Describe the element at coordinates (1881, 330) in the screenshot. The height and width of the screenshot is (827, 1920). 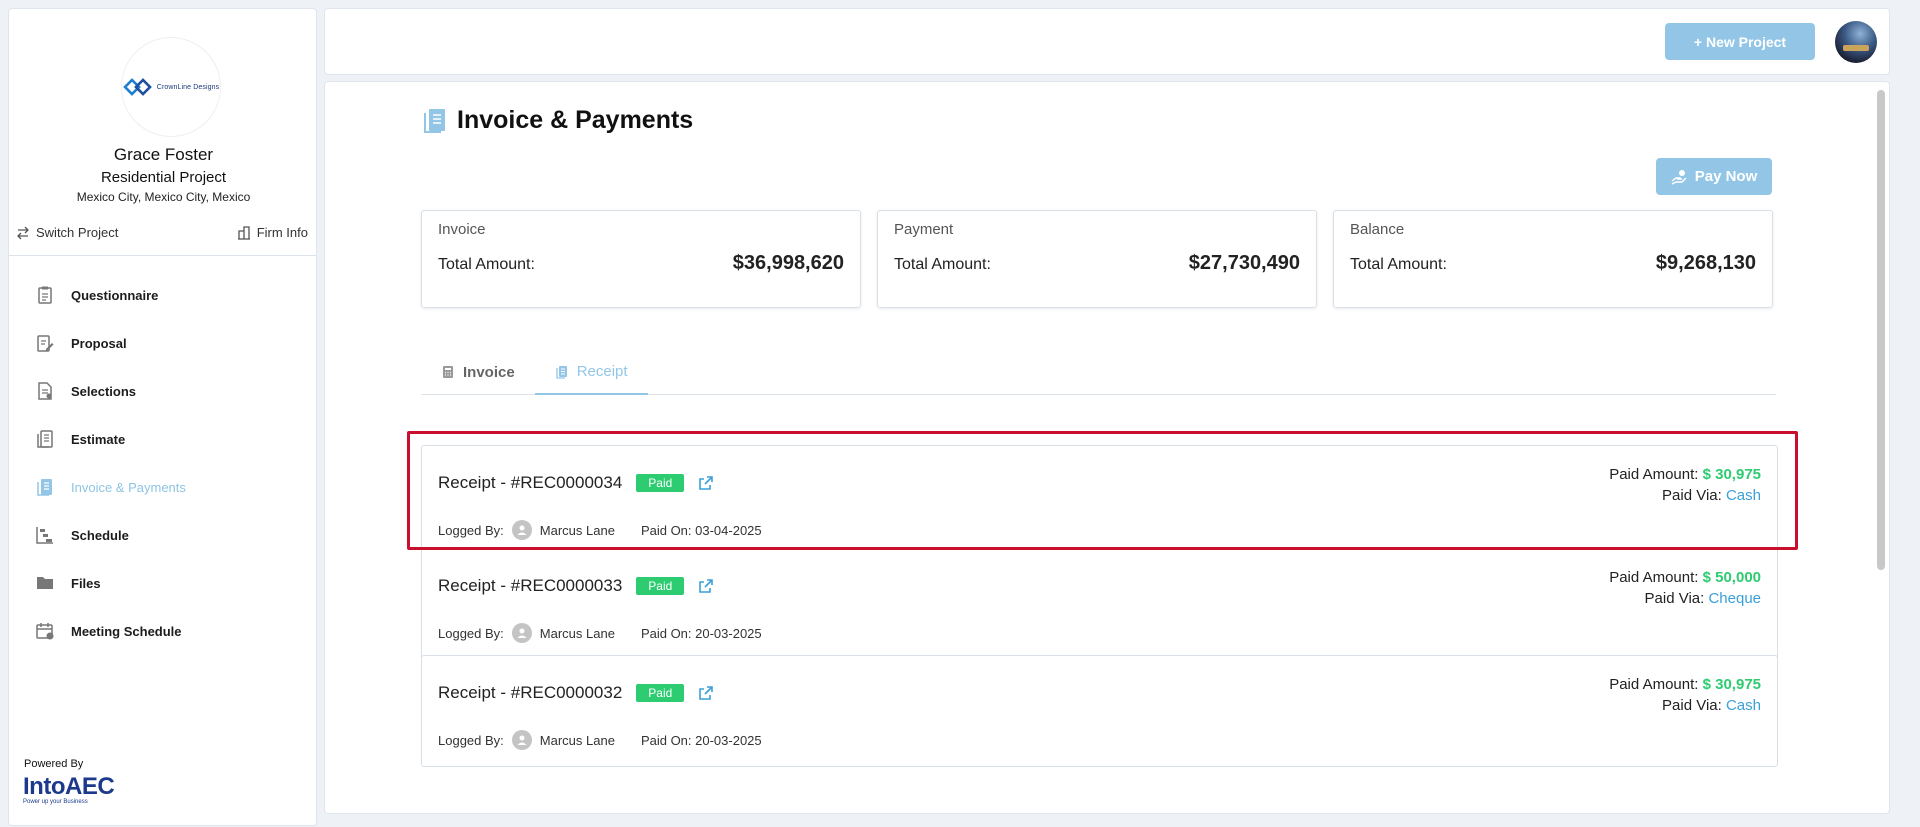
I see `vertical-scrollbar` at that location.